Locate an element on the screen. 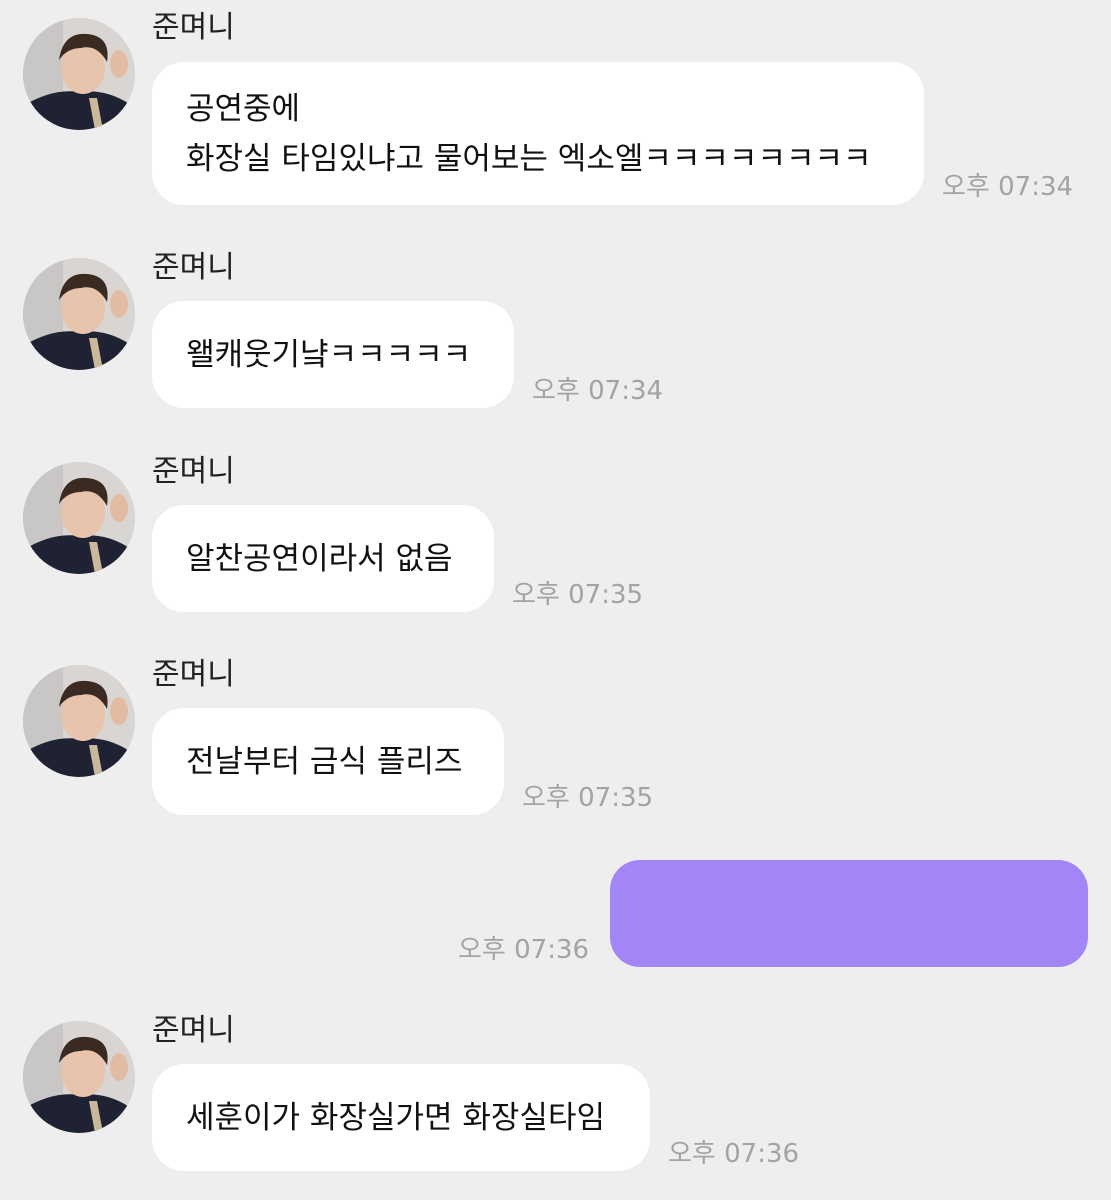  message-bubble: 전날부터 금식 플리즈 is located at coordinates (328, 761).